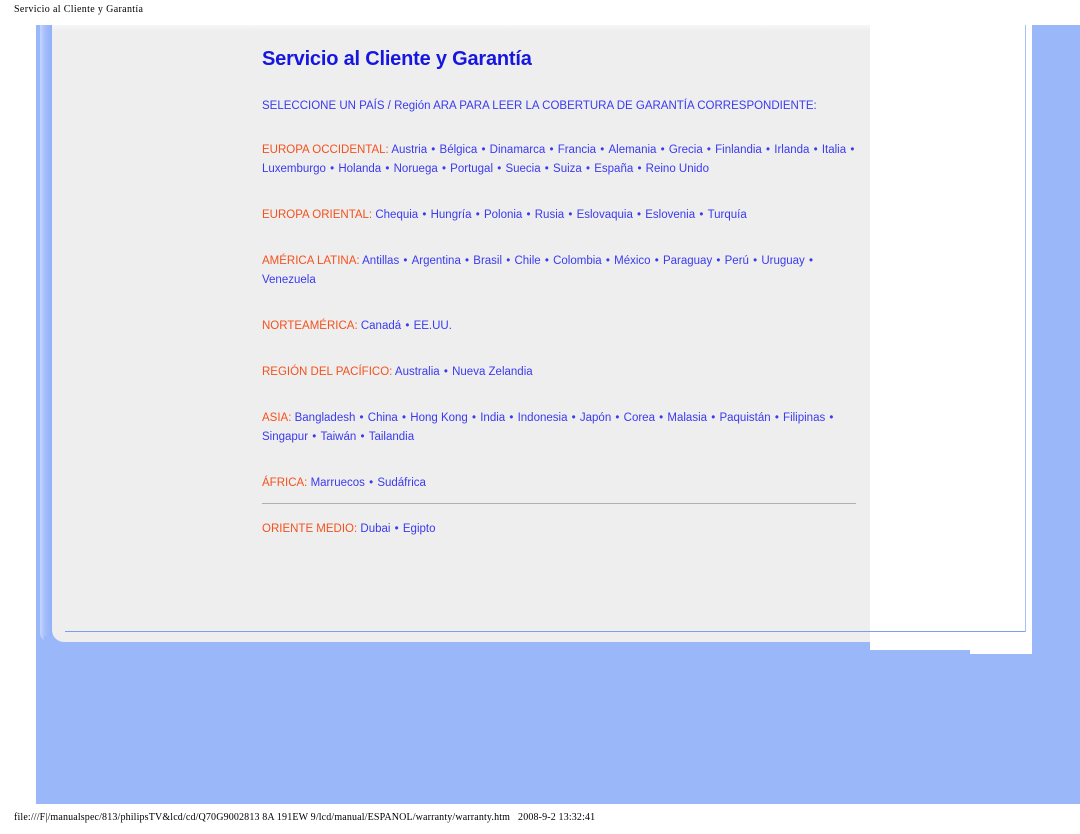 The width and height of the screenshot is (1080, 834). What do you see at coordinates (409, 150) in the screenshot?
I see `country-link: Austria` at bounding box center [409, 150].